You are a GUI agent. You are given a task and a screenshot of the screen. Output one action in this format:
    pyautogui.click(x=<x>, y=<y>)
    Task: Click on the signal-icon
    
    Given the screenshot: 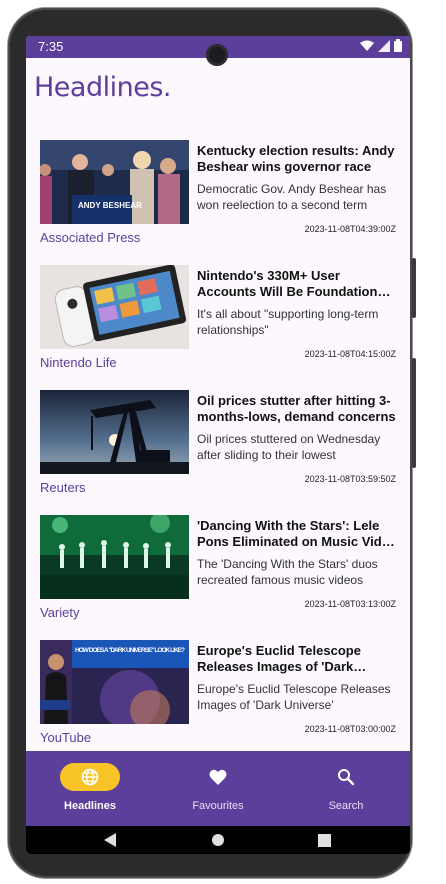 What is the action you would take?
    pyautogui.click(x=384, y=45)
    